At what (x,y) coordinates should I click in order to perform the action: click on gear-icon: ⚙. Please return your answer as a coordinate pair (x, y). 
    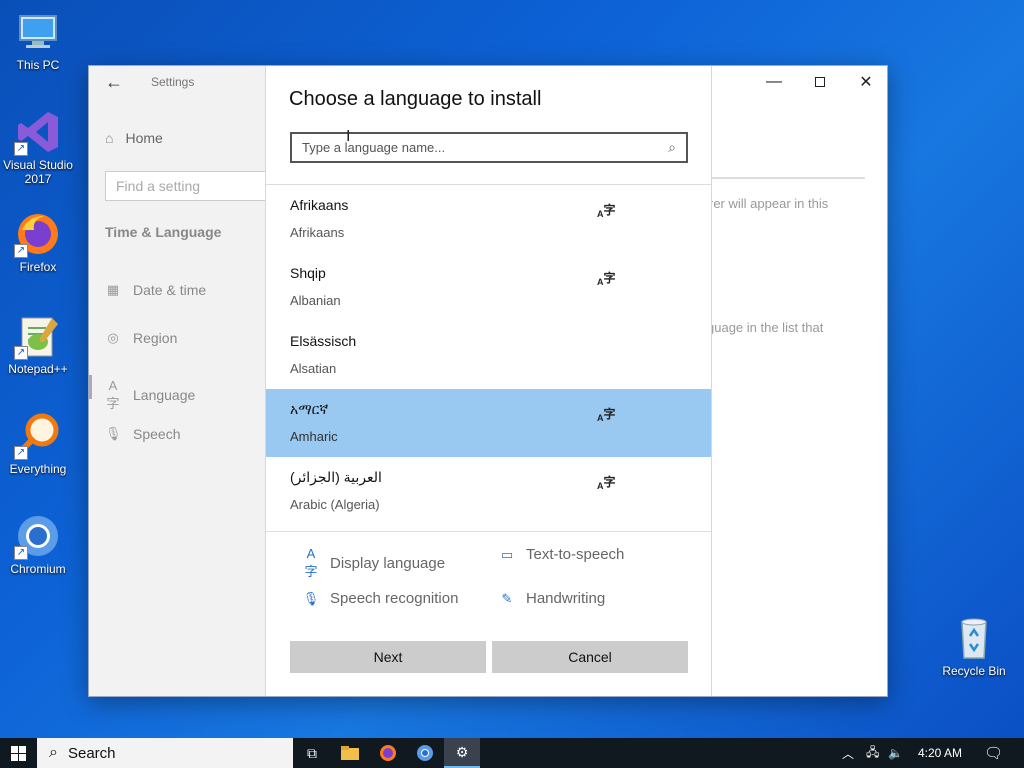
    Looking at the image, I should click on (462, 751).